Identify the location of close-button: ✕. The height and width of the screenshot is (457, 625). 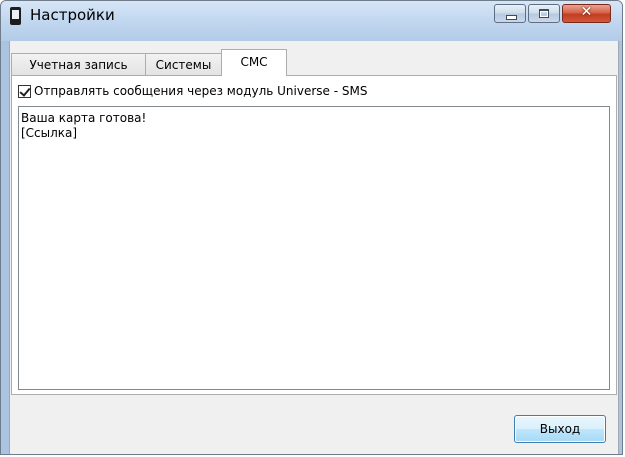
(586, 13).